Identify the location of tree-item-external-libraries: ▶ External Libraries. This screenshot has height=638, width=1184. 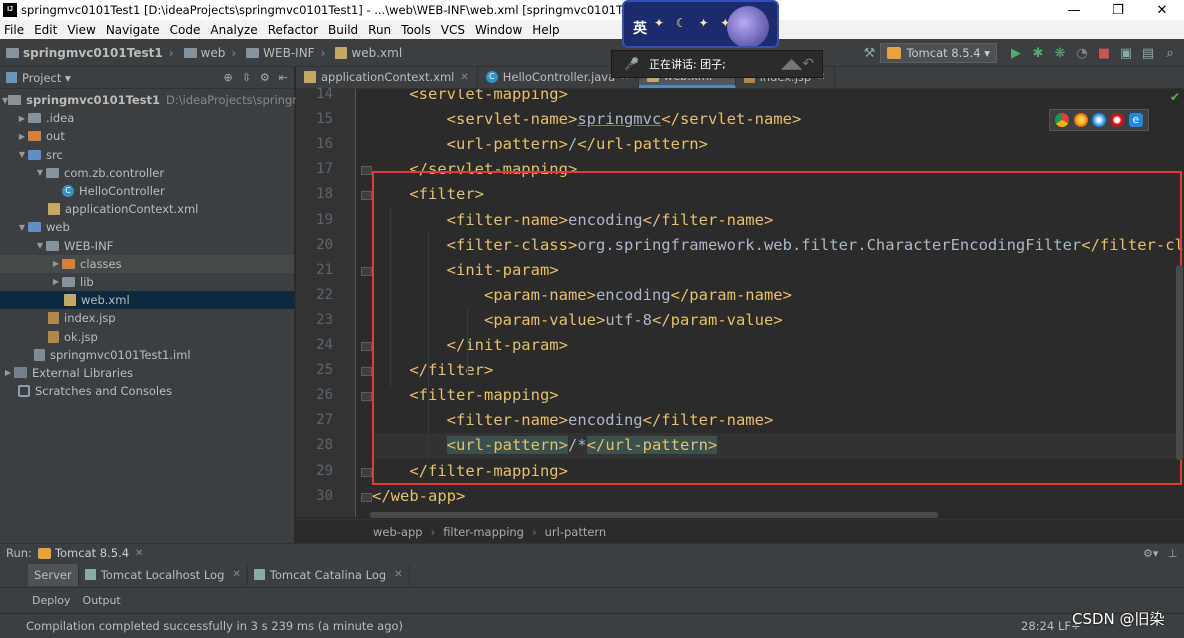
(147, 373).